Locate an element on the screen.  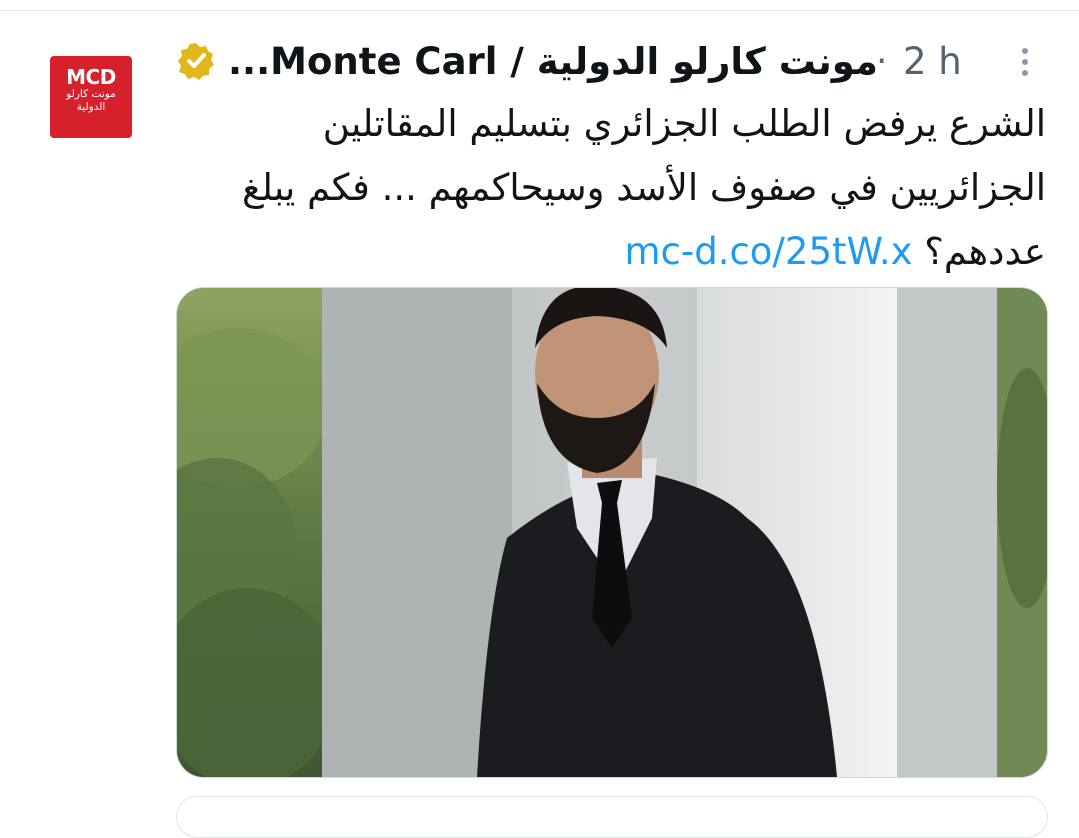
tweet-header: مونت كارلو الدولية / Monte Carl... · 2 h is located at coordinates (611, 62).